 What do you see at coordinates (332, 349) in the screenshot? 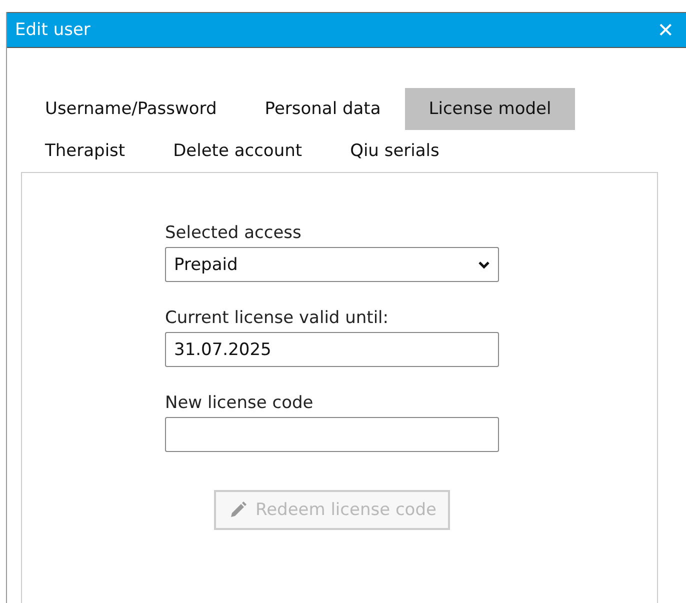
I see `input-field: 31.07.2025` at bounding box center [332, 349].